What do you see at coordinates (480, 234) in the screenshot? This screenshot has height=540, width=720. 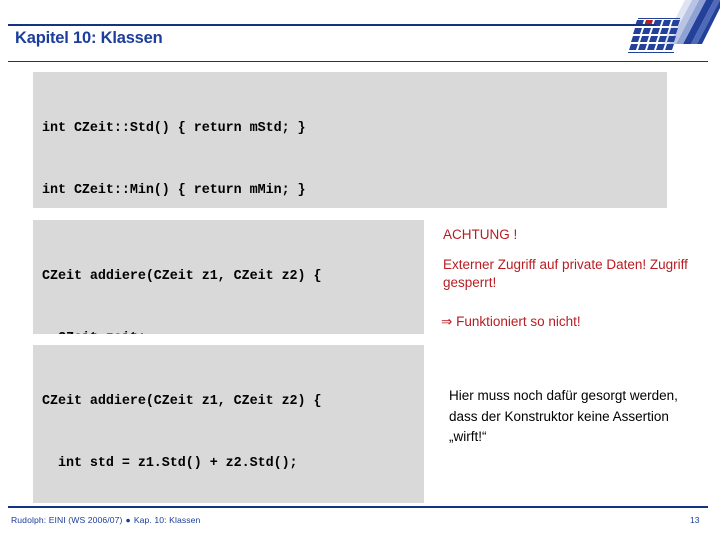 I see `note-achtung: ACHTUNG !` at bounding box center [480, 234].